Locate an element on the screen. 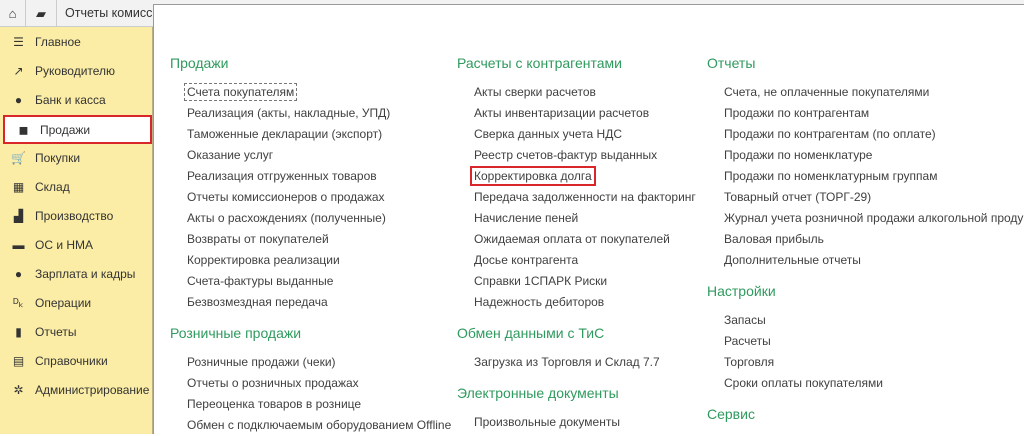 This screenshot has width=1024, height=436. link-label: Оказание услуг is located at coordinates (230, 155).